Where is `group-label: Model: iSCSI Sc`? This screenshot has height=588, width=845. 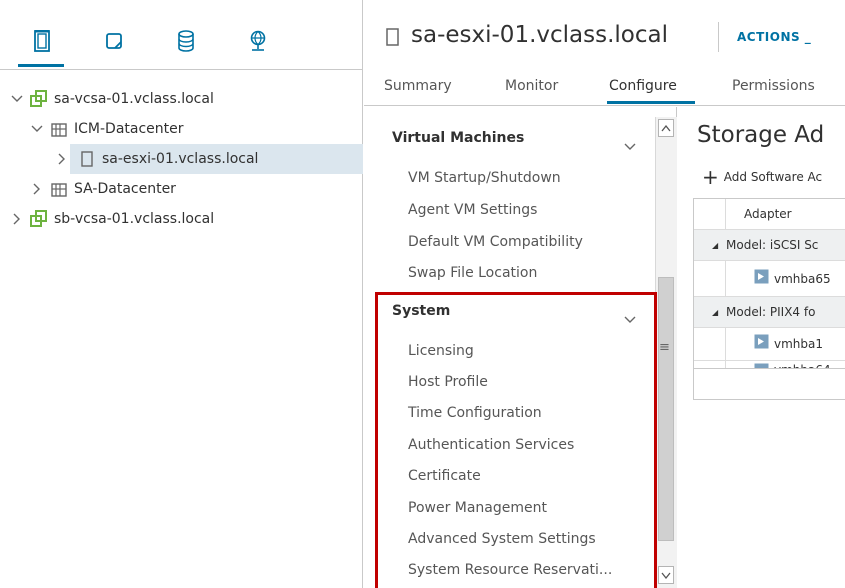 group-label: Model: iSCSI Sc is located at coordinates (772, 245).